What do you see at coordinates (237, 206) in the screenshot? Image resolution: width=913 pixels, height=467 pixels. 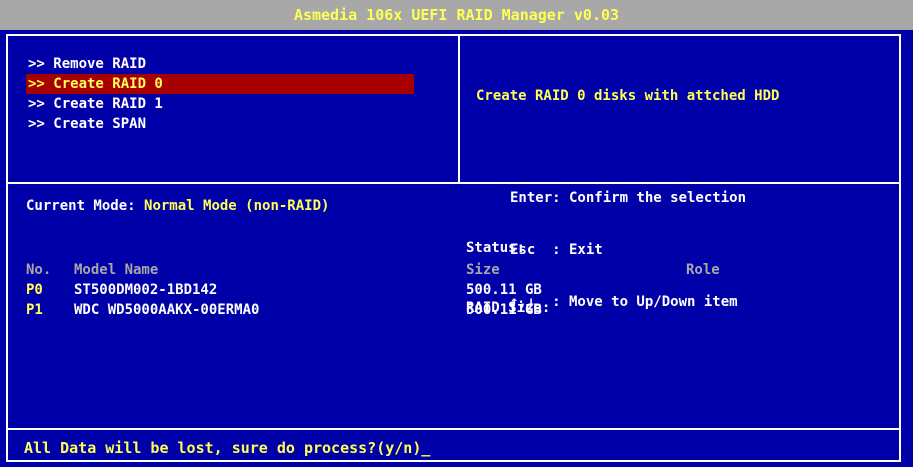 I see `current-mode-value: Normal Mode (non-RAID)` at bounding box center [237, 206].